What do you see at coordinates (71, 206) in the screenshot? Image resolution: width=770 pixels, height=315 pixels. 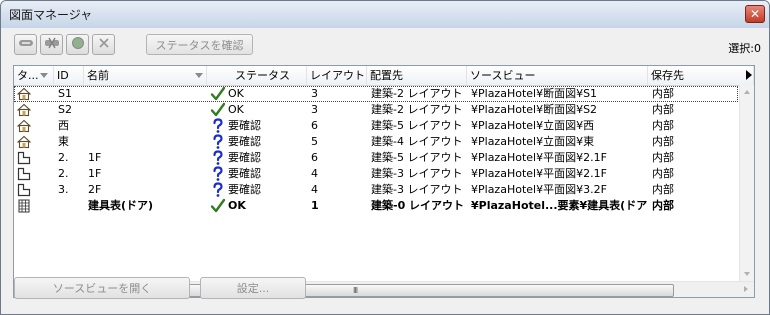 I see `row-id` at bounding box center [71, 206].